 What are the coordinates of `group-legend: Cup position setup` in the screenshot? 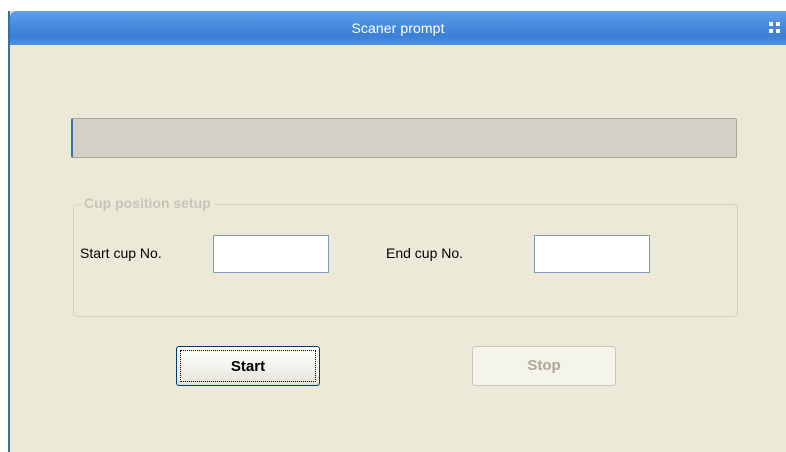 It's located at (148, 203).